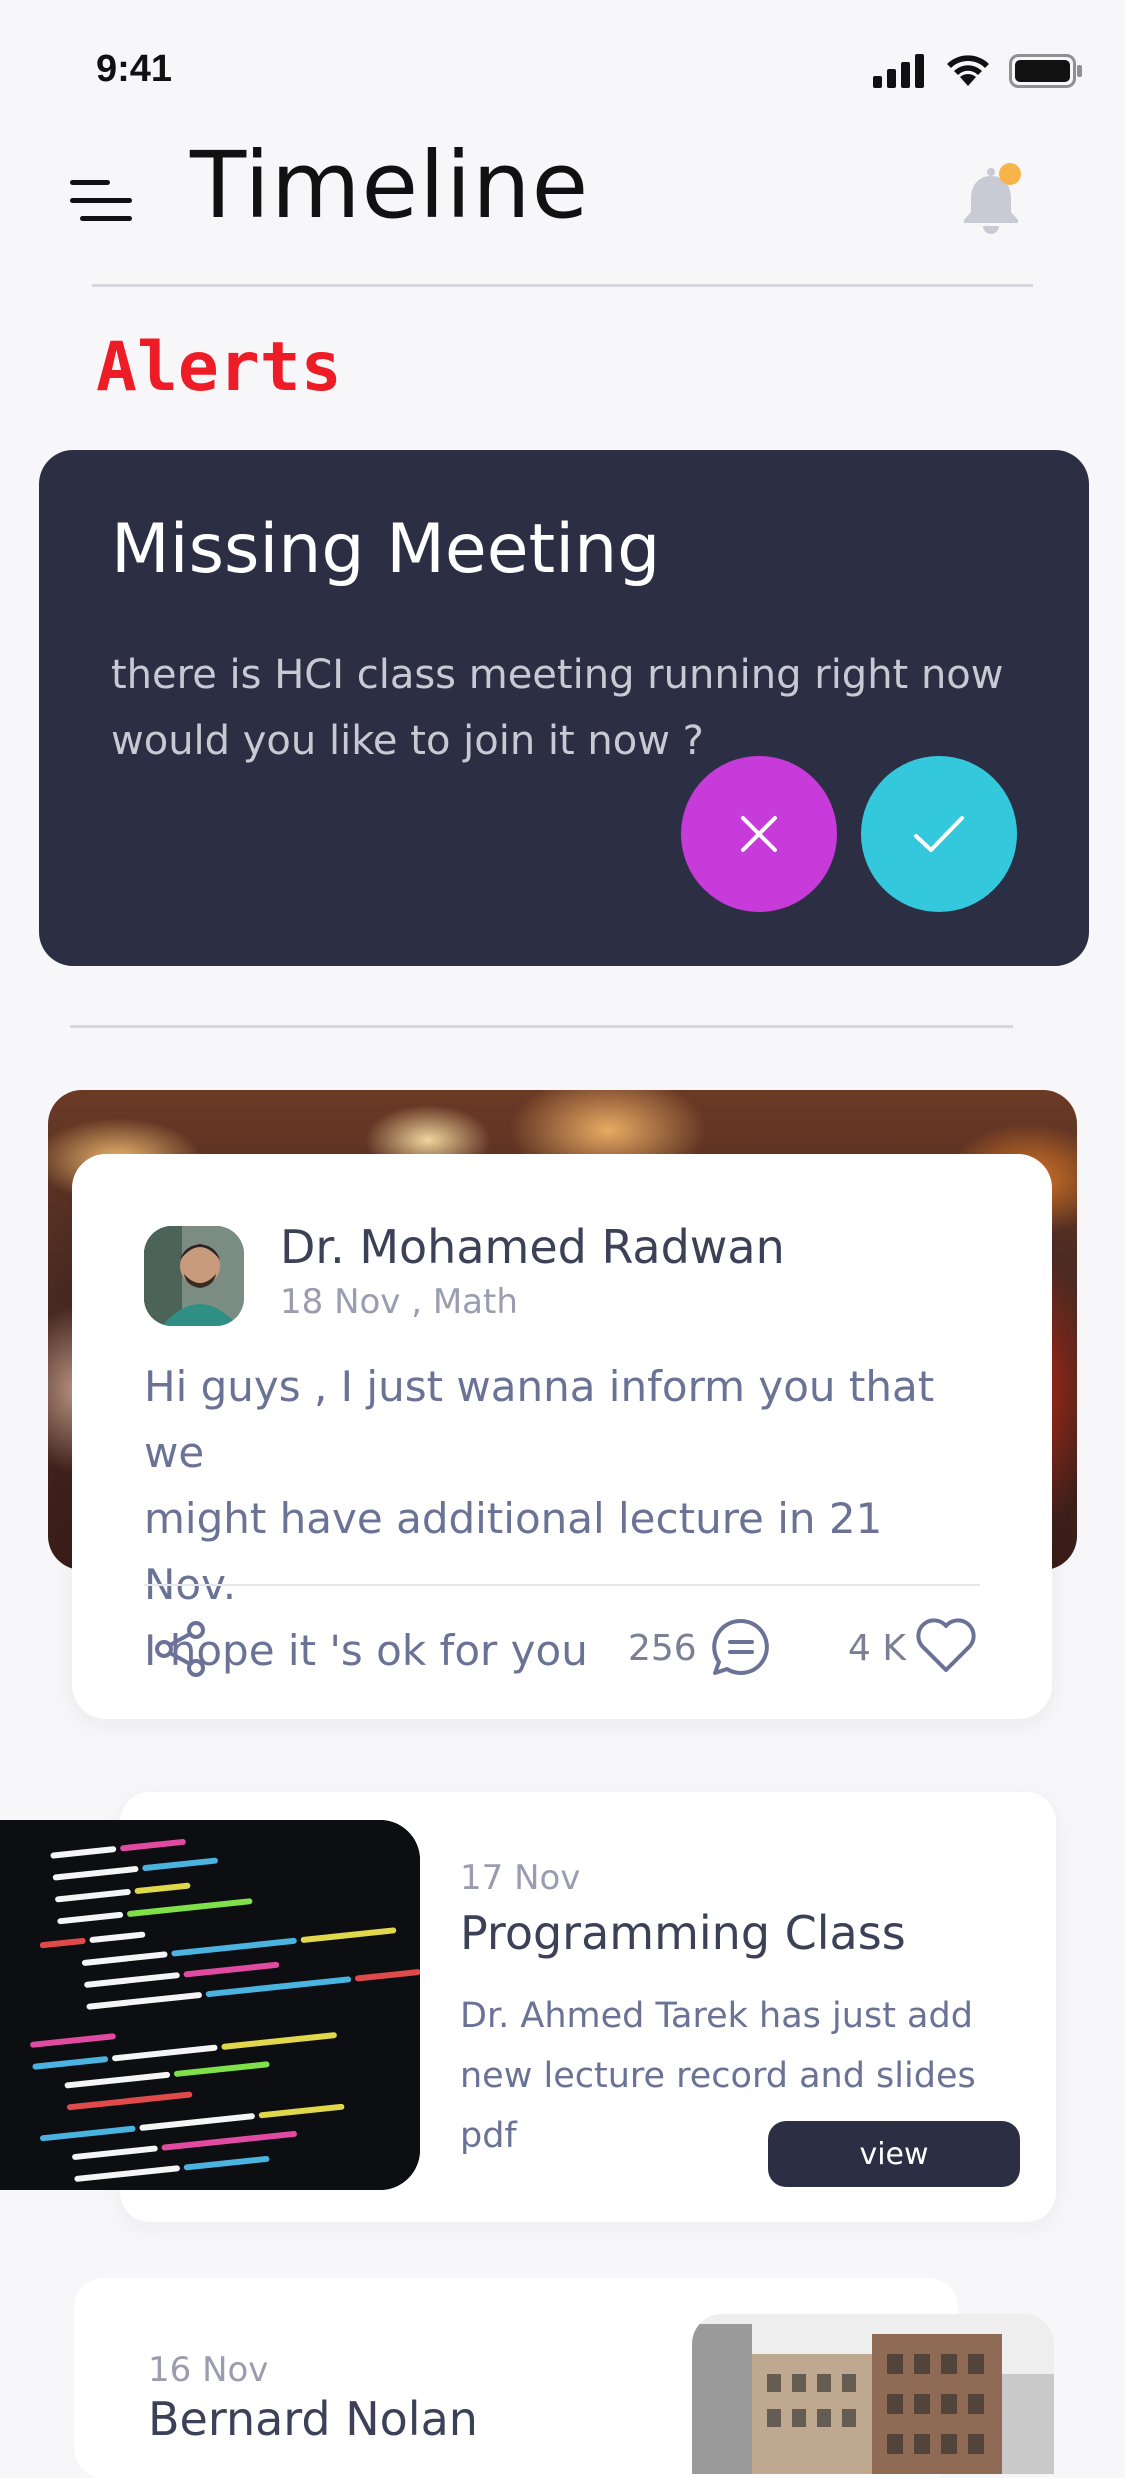 The height and width of the screenshot is (2478, 1125). I want to click on building-thumbnail, so click(873, 2394).